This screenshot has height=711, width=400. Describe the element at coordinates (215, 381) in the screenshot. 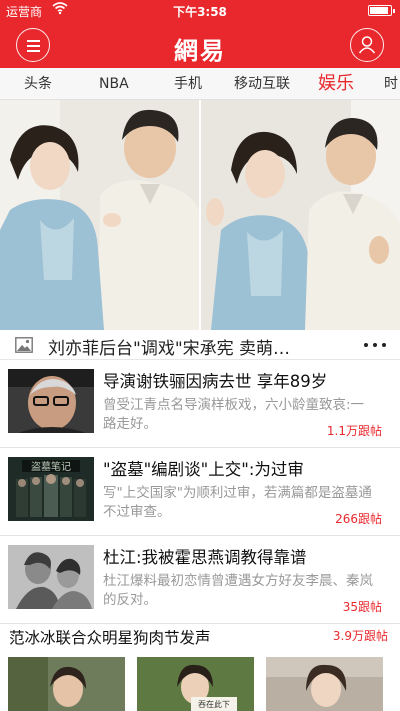

I see `news-title-1: 导演谢铁骊因病去世 享年89岁` at that location.